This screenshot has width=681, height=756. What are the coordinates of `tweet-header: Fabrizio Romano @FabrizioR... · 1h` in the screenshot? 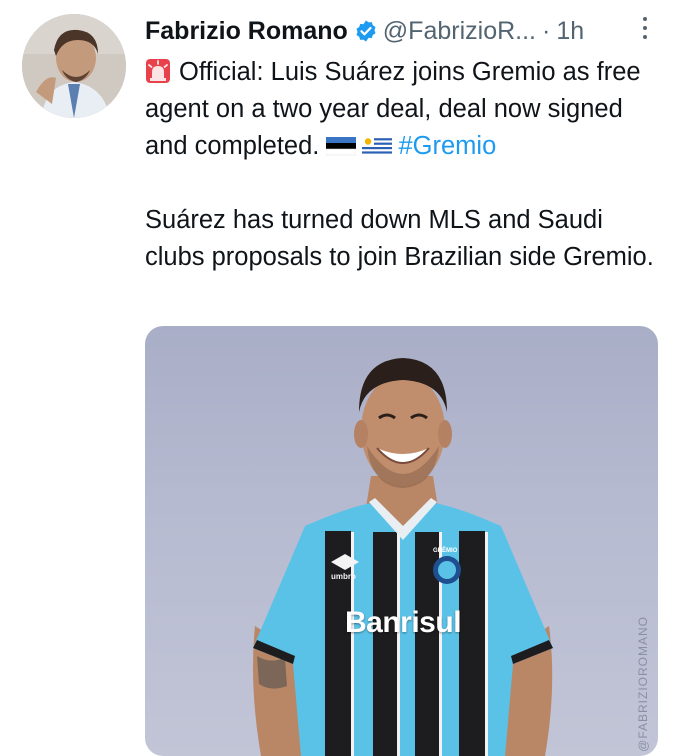 It's located at (408, 31).